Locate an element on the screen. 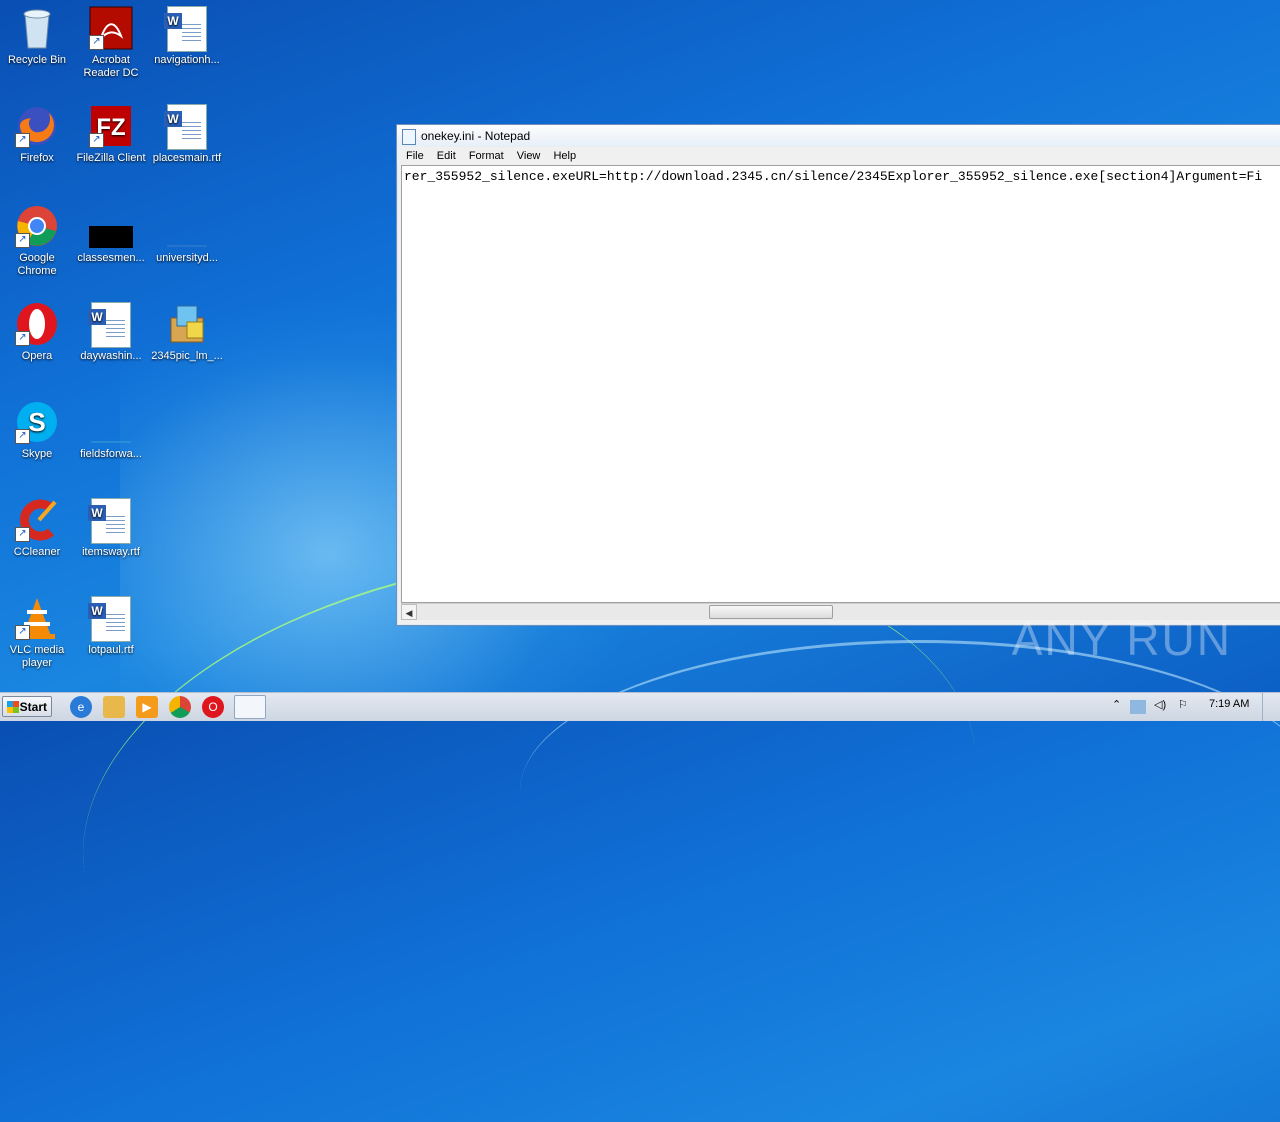 This screenshot has width=1280, height=1122. black-file-icon is located at coordinates (111, 226).